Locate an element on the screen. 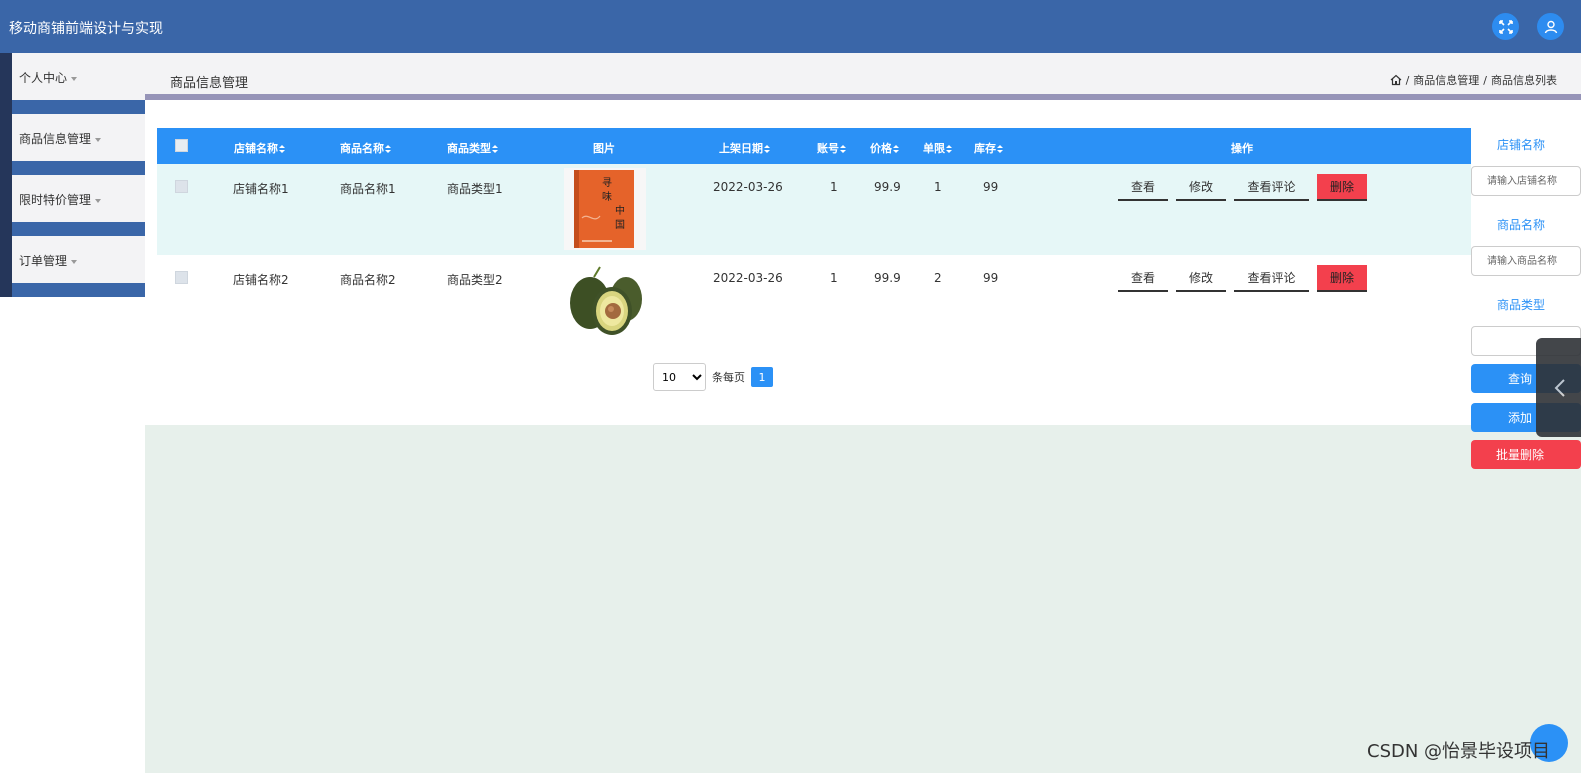  column-header-limit: 单限 is located at coordinates (937, 148).